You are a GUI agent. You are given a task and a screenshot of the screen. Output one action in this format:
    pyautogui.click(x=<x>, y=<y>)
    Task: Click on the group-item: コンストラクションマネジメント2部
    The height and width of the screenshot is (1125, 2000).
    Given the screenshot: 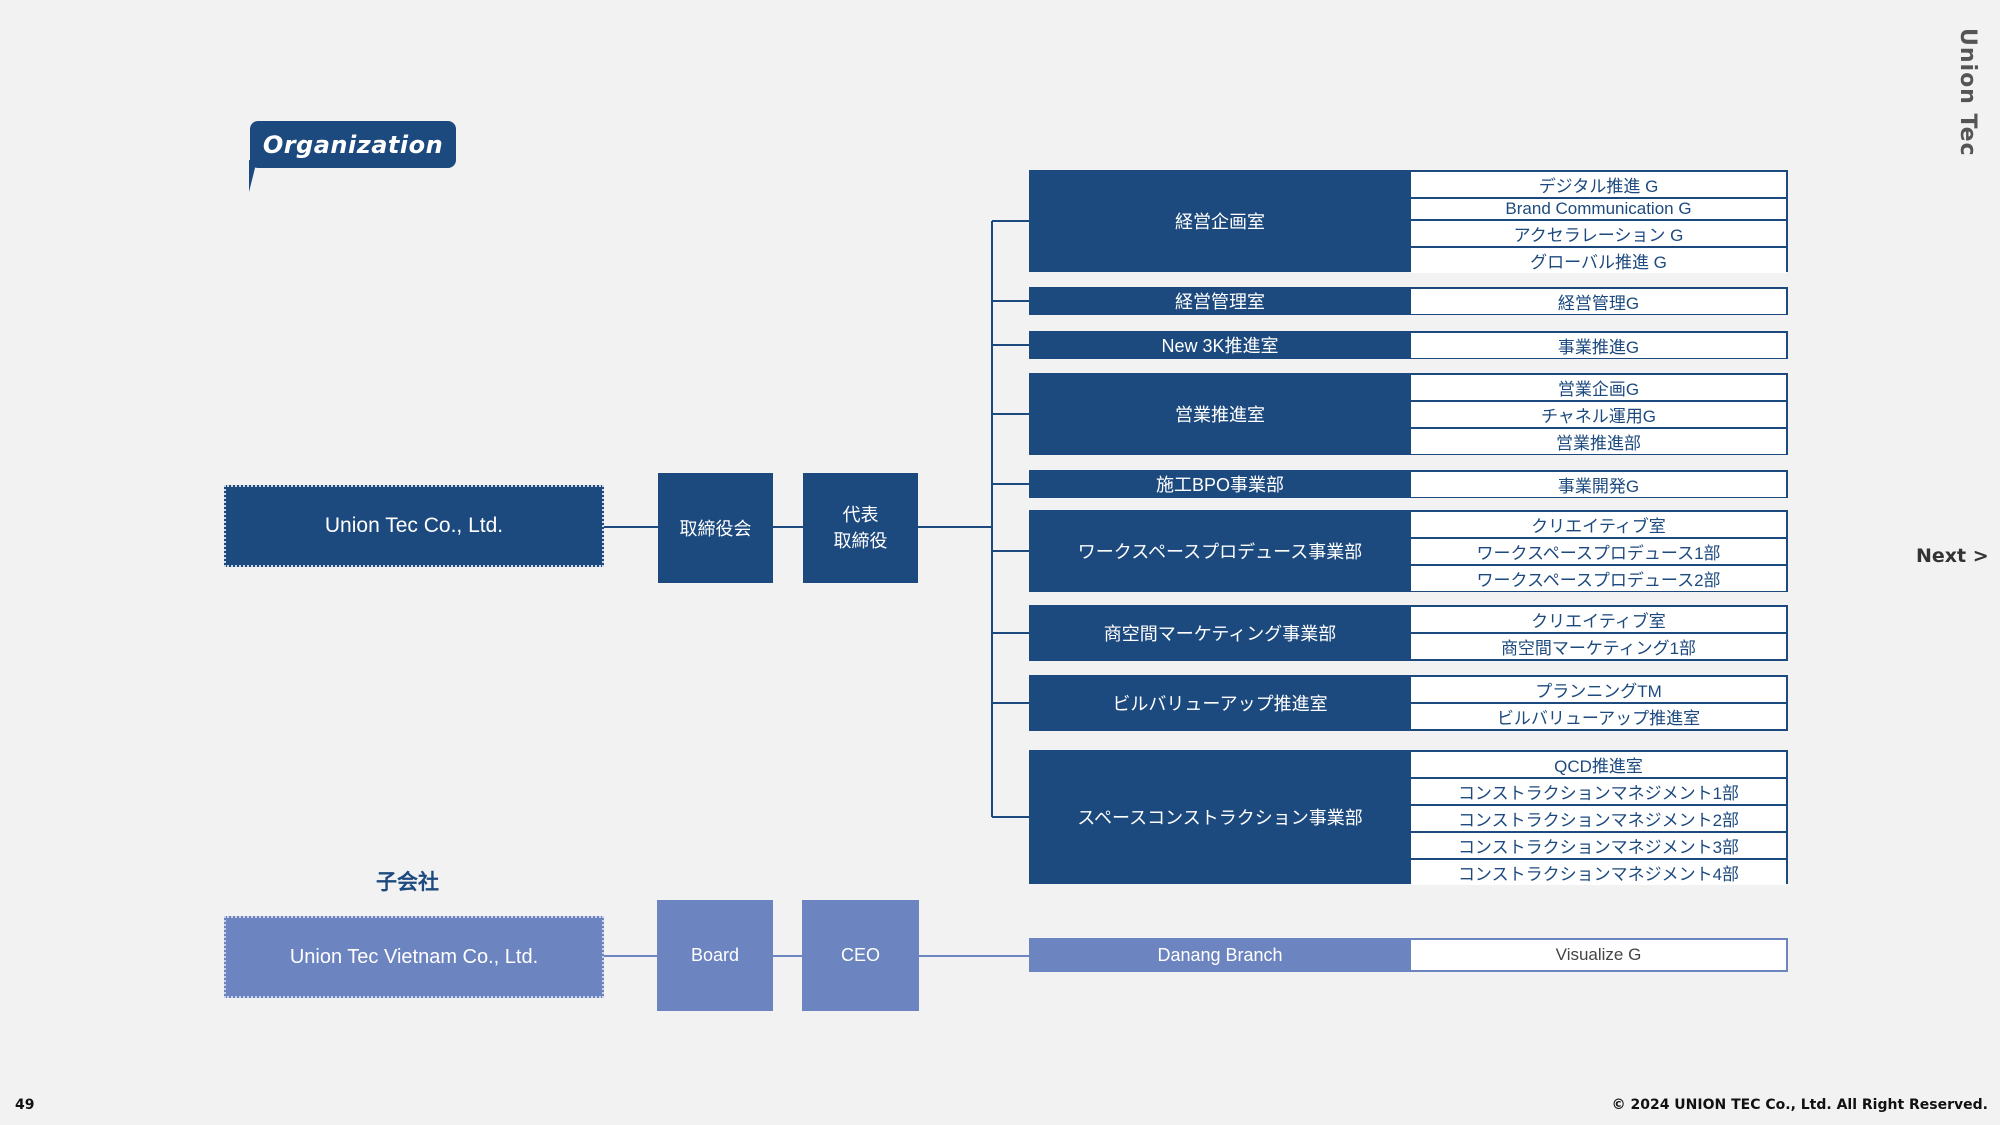 What is the action you would take?
    pyautogui.click(x=1598, y=818)
    